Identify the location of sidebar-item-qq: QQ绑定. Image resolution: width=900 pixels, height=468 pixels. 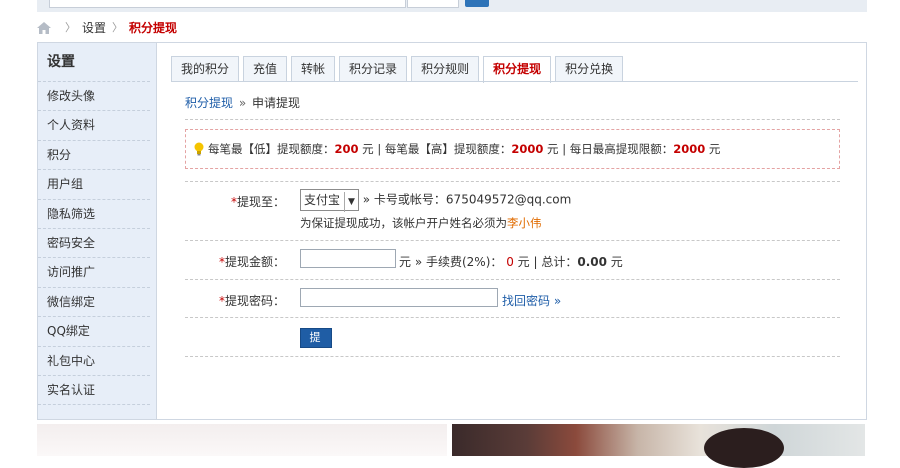
(94, 332).